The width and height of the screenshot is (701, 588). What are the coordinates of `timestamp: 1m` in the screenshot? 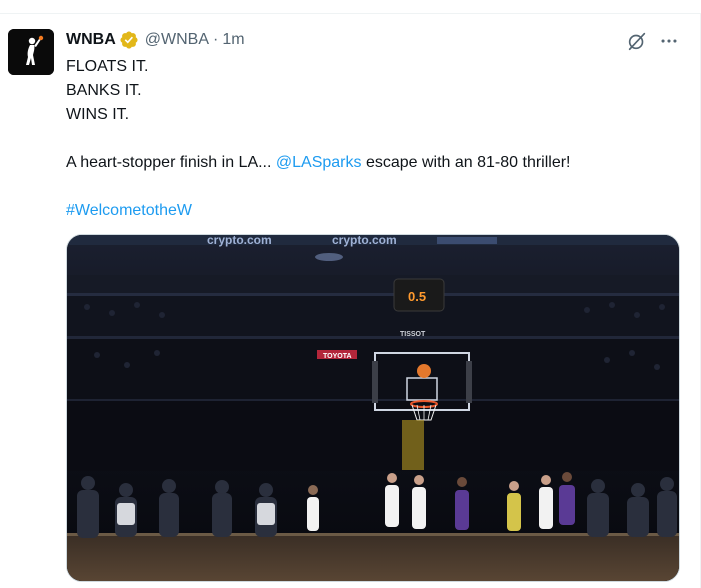 It's located at (233, 40).